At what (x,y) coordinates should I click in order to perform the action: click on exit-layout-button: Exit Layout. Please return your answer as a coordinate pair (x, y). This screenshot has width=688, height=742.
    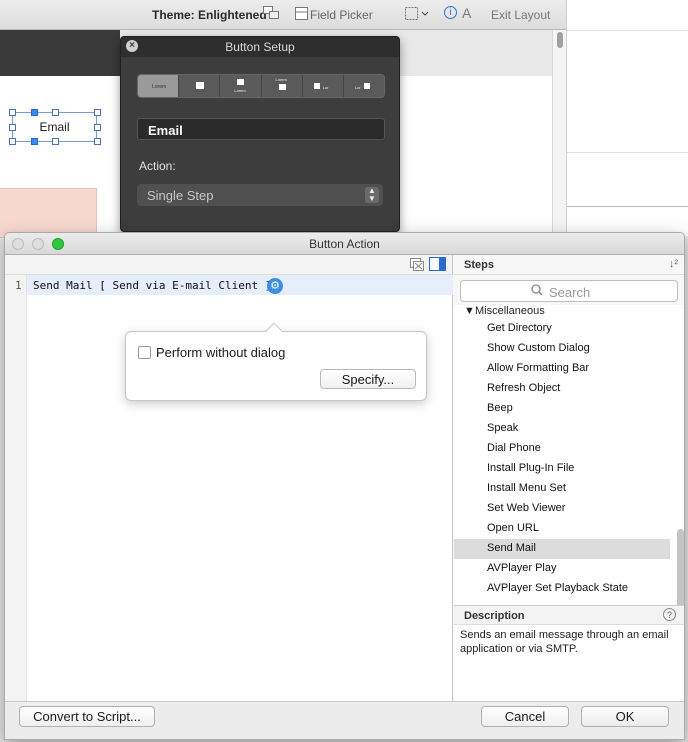
    Looking at the image, I should click on (520, 15).